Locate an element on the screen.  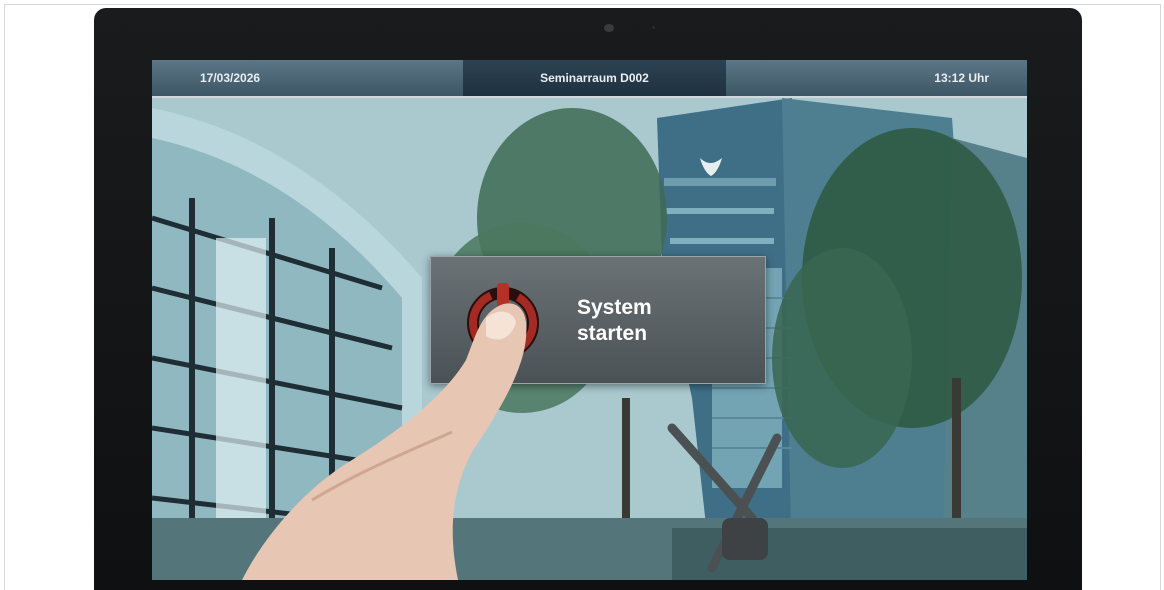
room-name: Seminarraum D002 is located at coordinates (594, 78).